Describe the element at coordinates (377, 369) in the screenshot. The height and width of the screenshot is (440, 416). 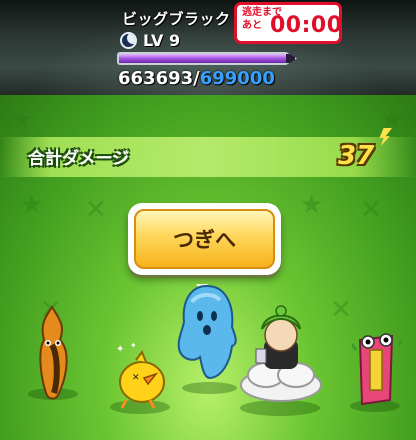
I see `pink-scroll-yokai-icon` at that location.